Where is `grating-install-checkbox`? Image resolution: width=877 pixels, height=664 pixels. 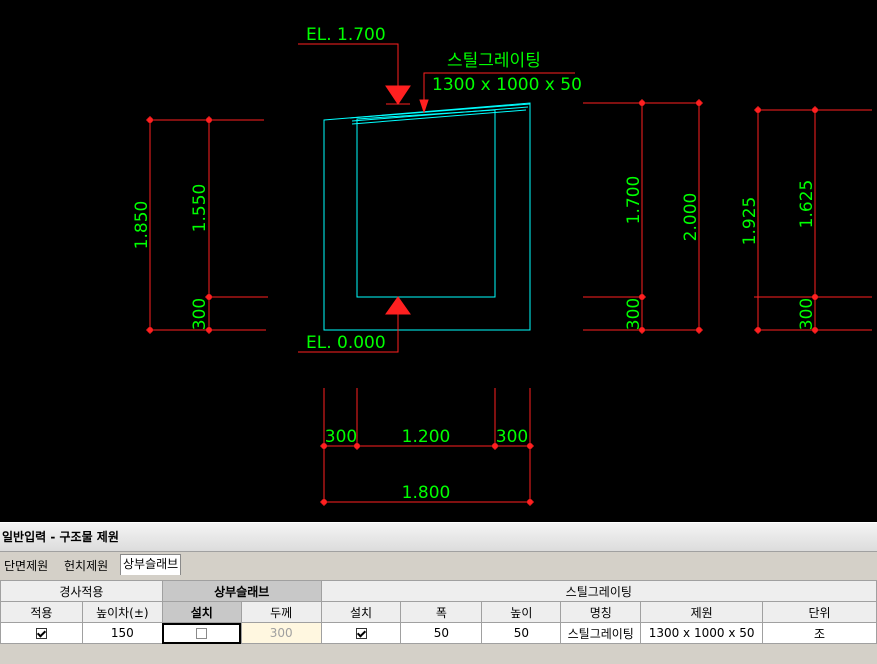 grating-install-checkbox is located at coordinates (361, 633).